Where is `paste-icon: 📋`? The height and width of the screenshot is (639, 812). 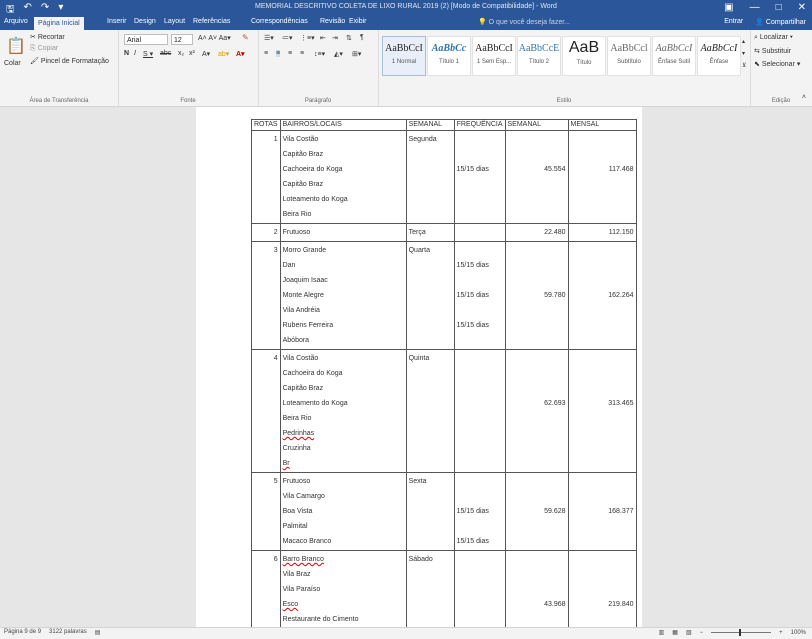 paste-icon: 📋 is located at coordinates (16, 46).